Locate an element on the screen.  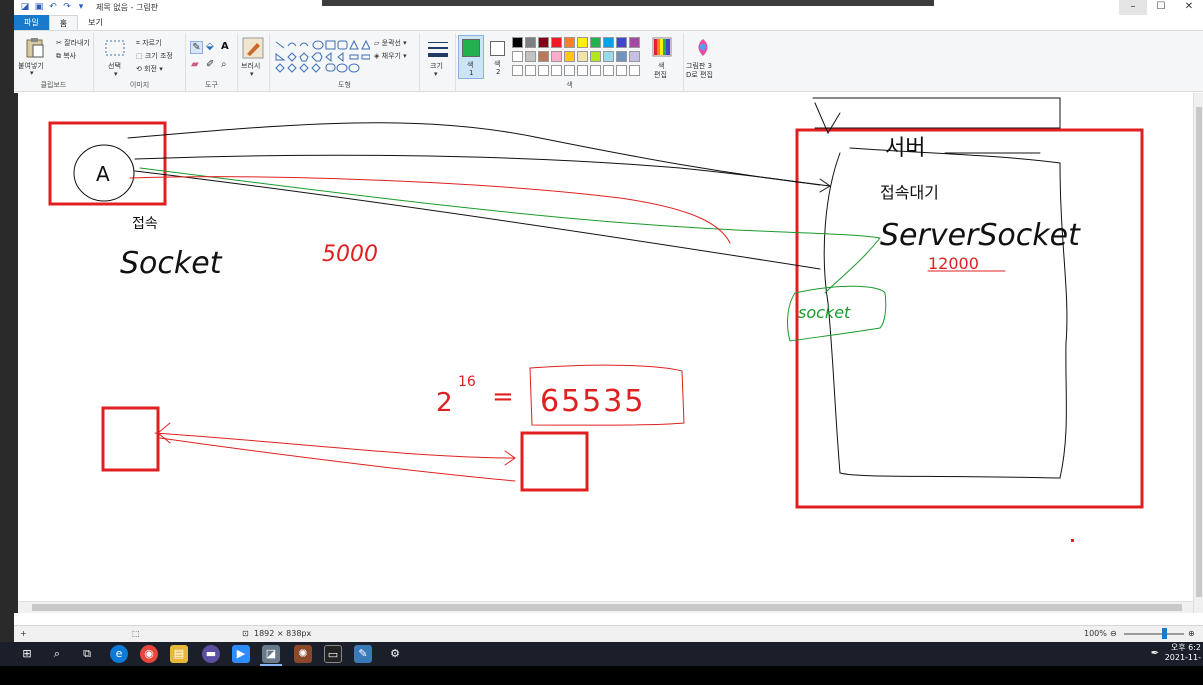
pen-icon: ✒ is located at coordinates (1155, 654).